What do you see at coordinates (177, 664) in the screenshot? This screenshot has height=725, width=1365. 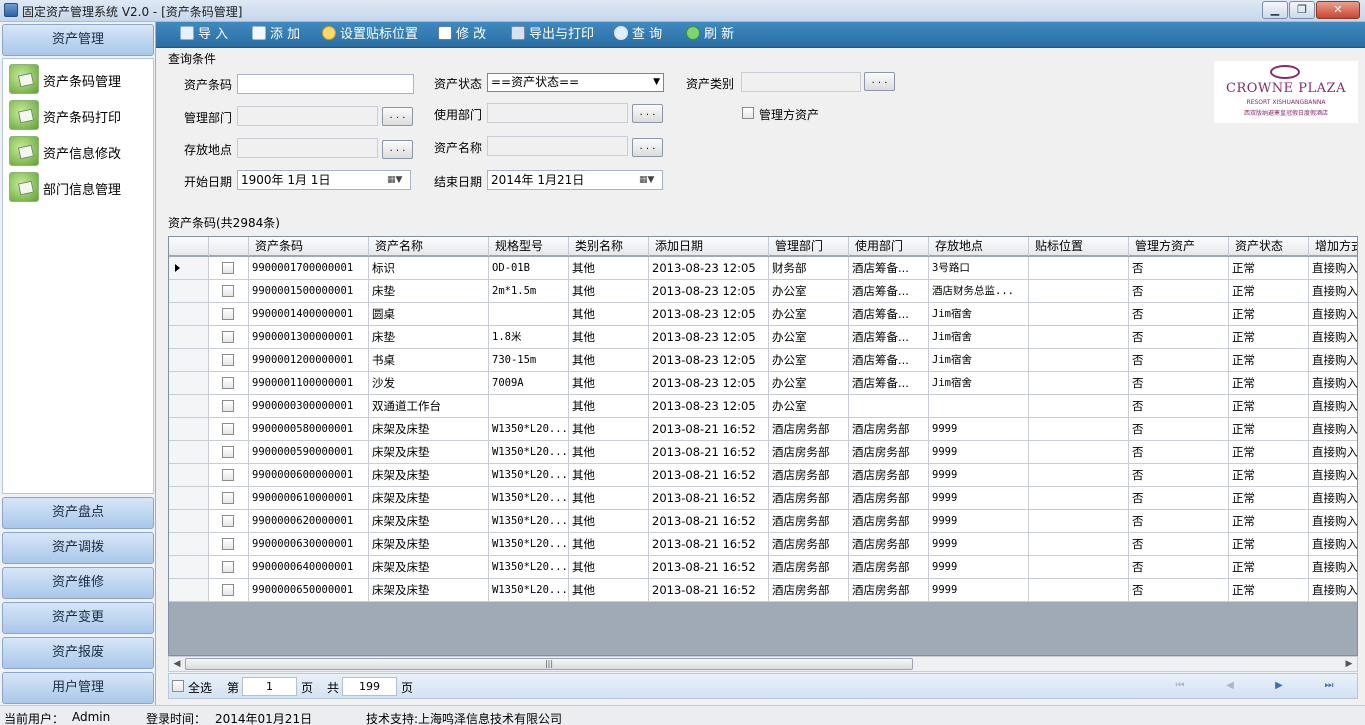 I see `scroll-left-icon: ◀` at bounding box center [177, 664].